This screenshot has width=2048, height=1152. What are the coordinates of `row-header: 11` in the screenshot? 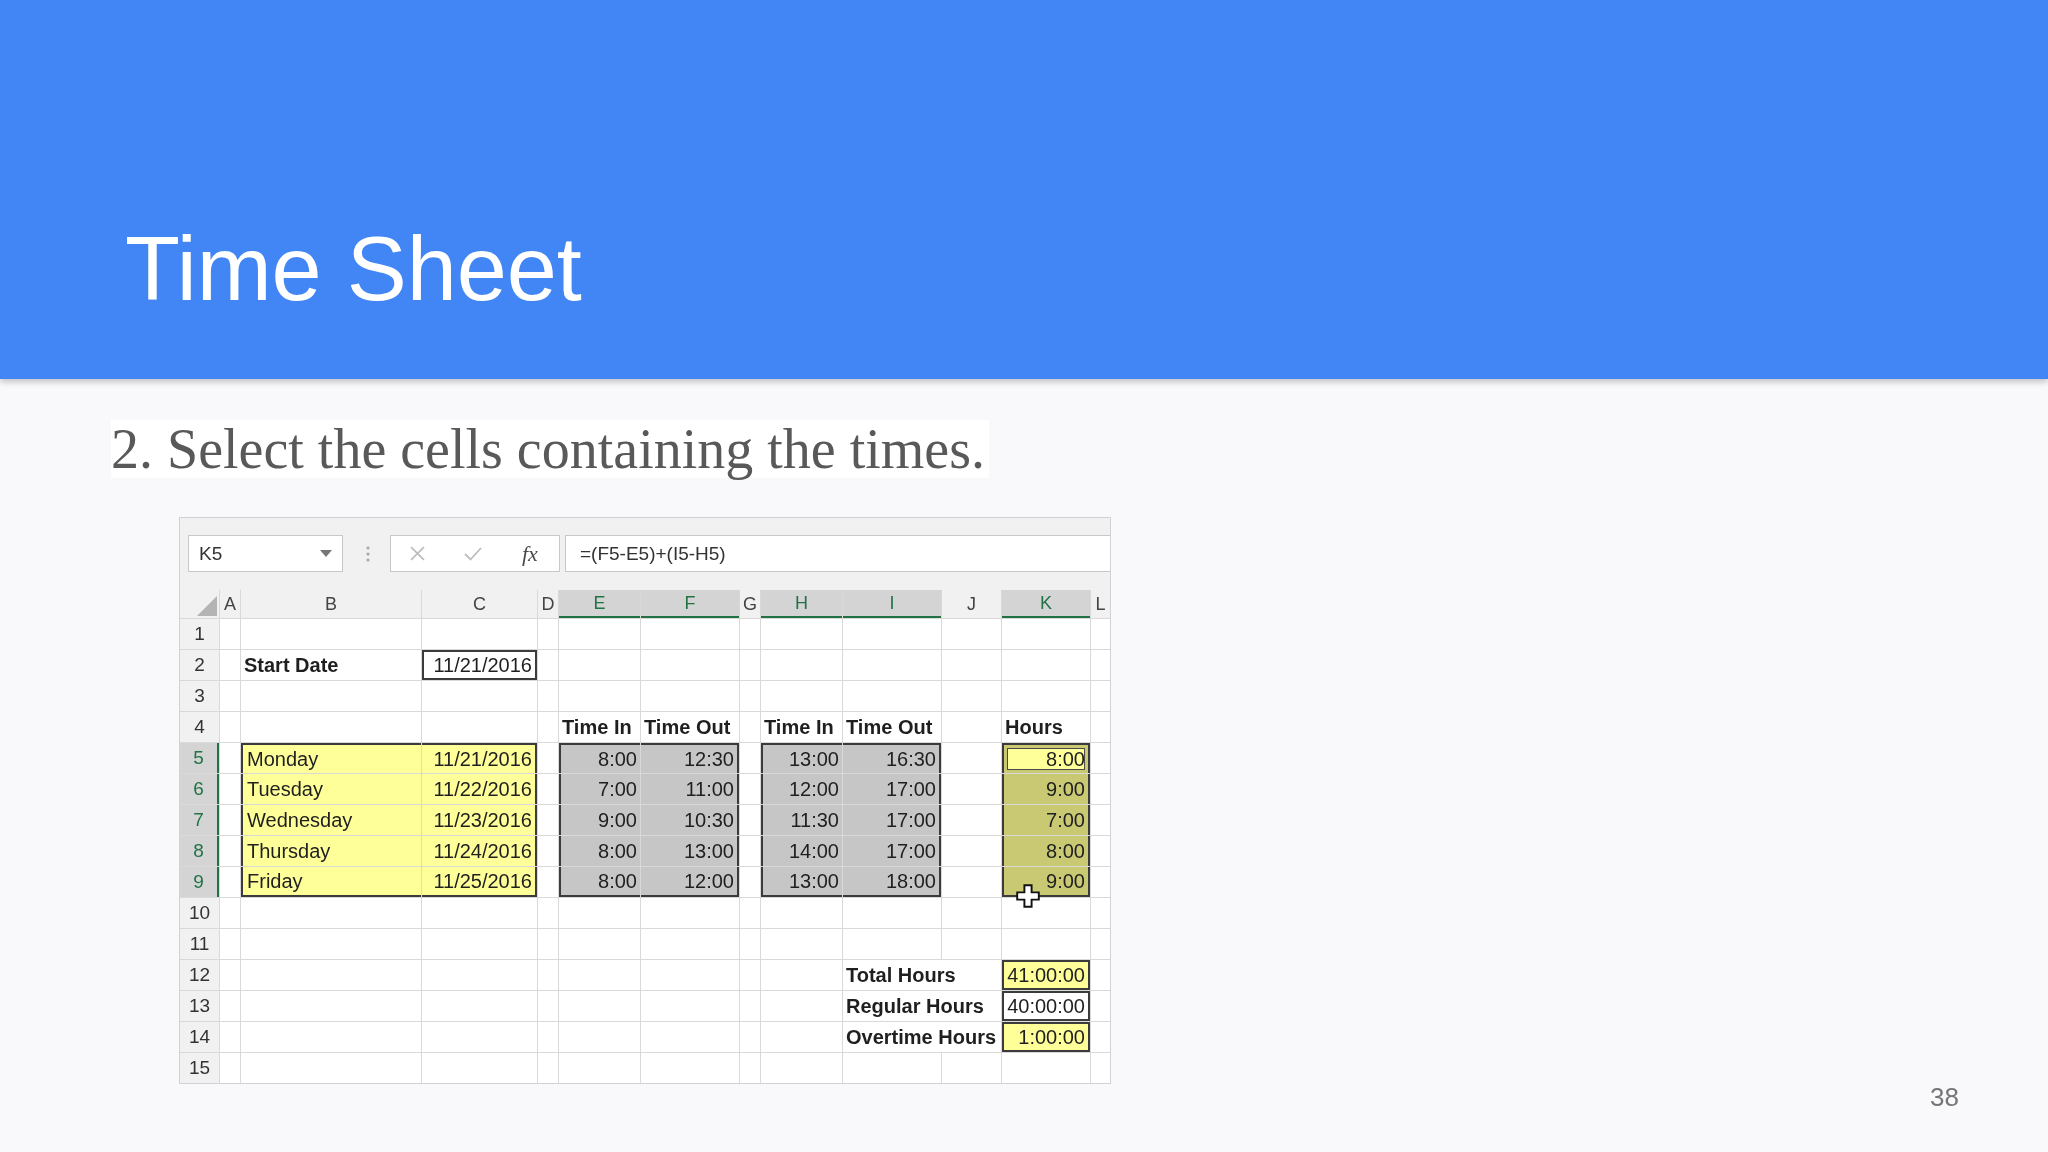 It's located at (199, 944).